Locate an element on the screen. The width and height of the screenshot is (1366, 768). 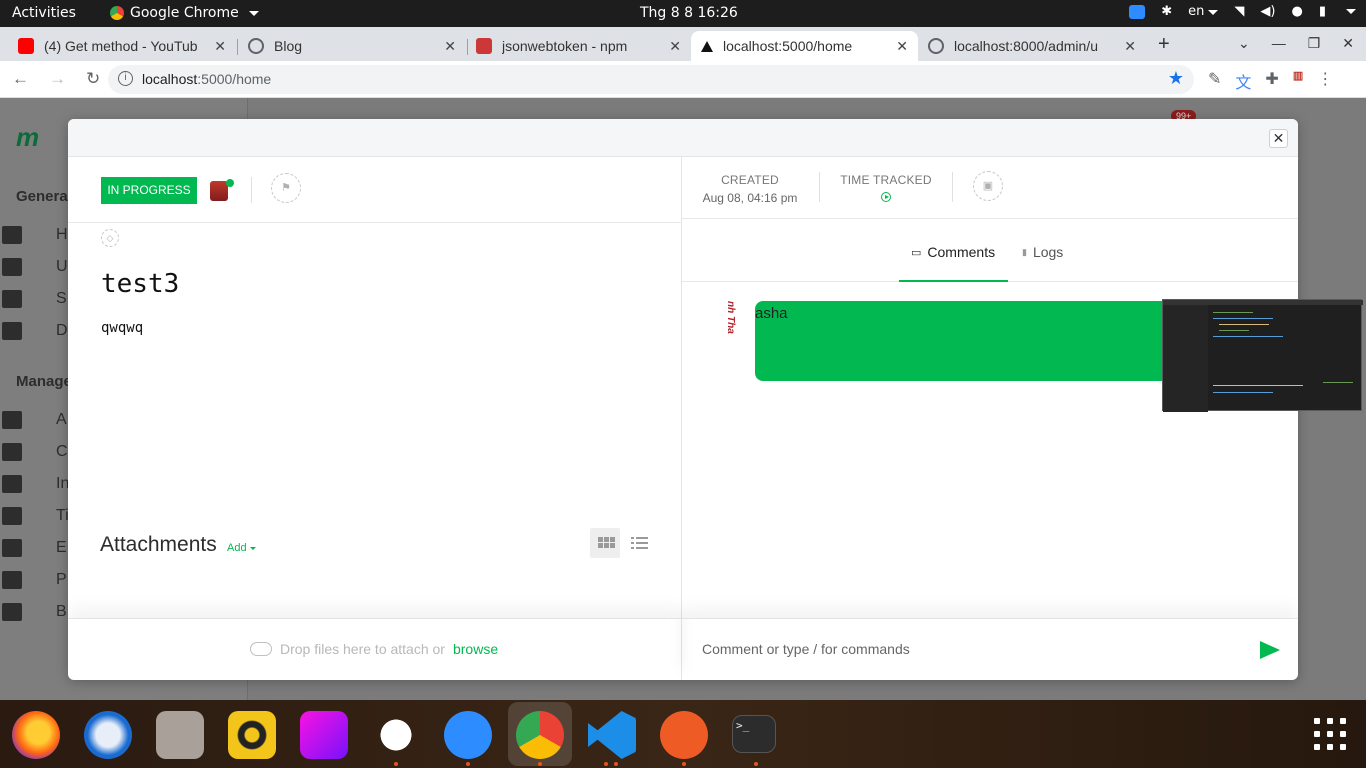
firefox-icon is located at coordinates (36, 735).